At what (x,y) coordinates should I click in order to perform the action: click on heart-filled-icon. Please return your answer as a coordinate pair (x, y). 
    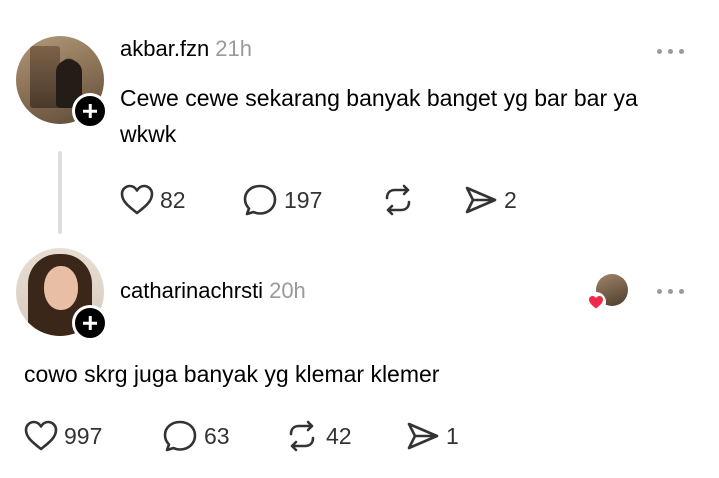
    Looking at the image, I should click on (596, 302).